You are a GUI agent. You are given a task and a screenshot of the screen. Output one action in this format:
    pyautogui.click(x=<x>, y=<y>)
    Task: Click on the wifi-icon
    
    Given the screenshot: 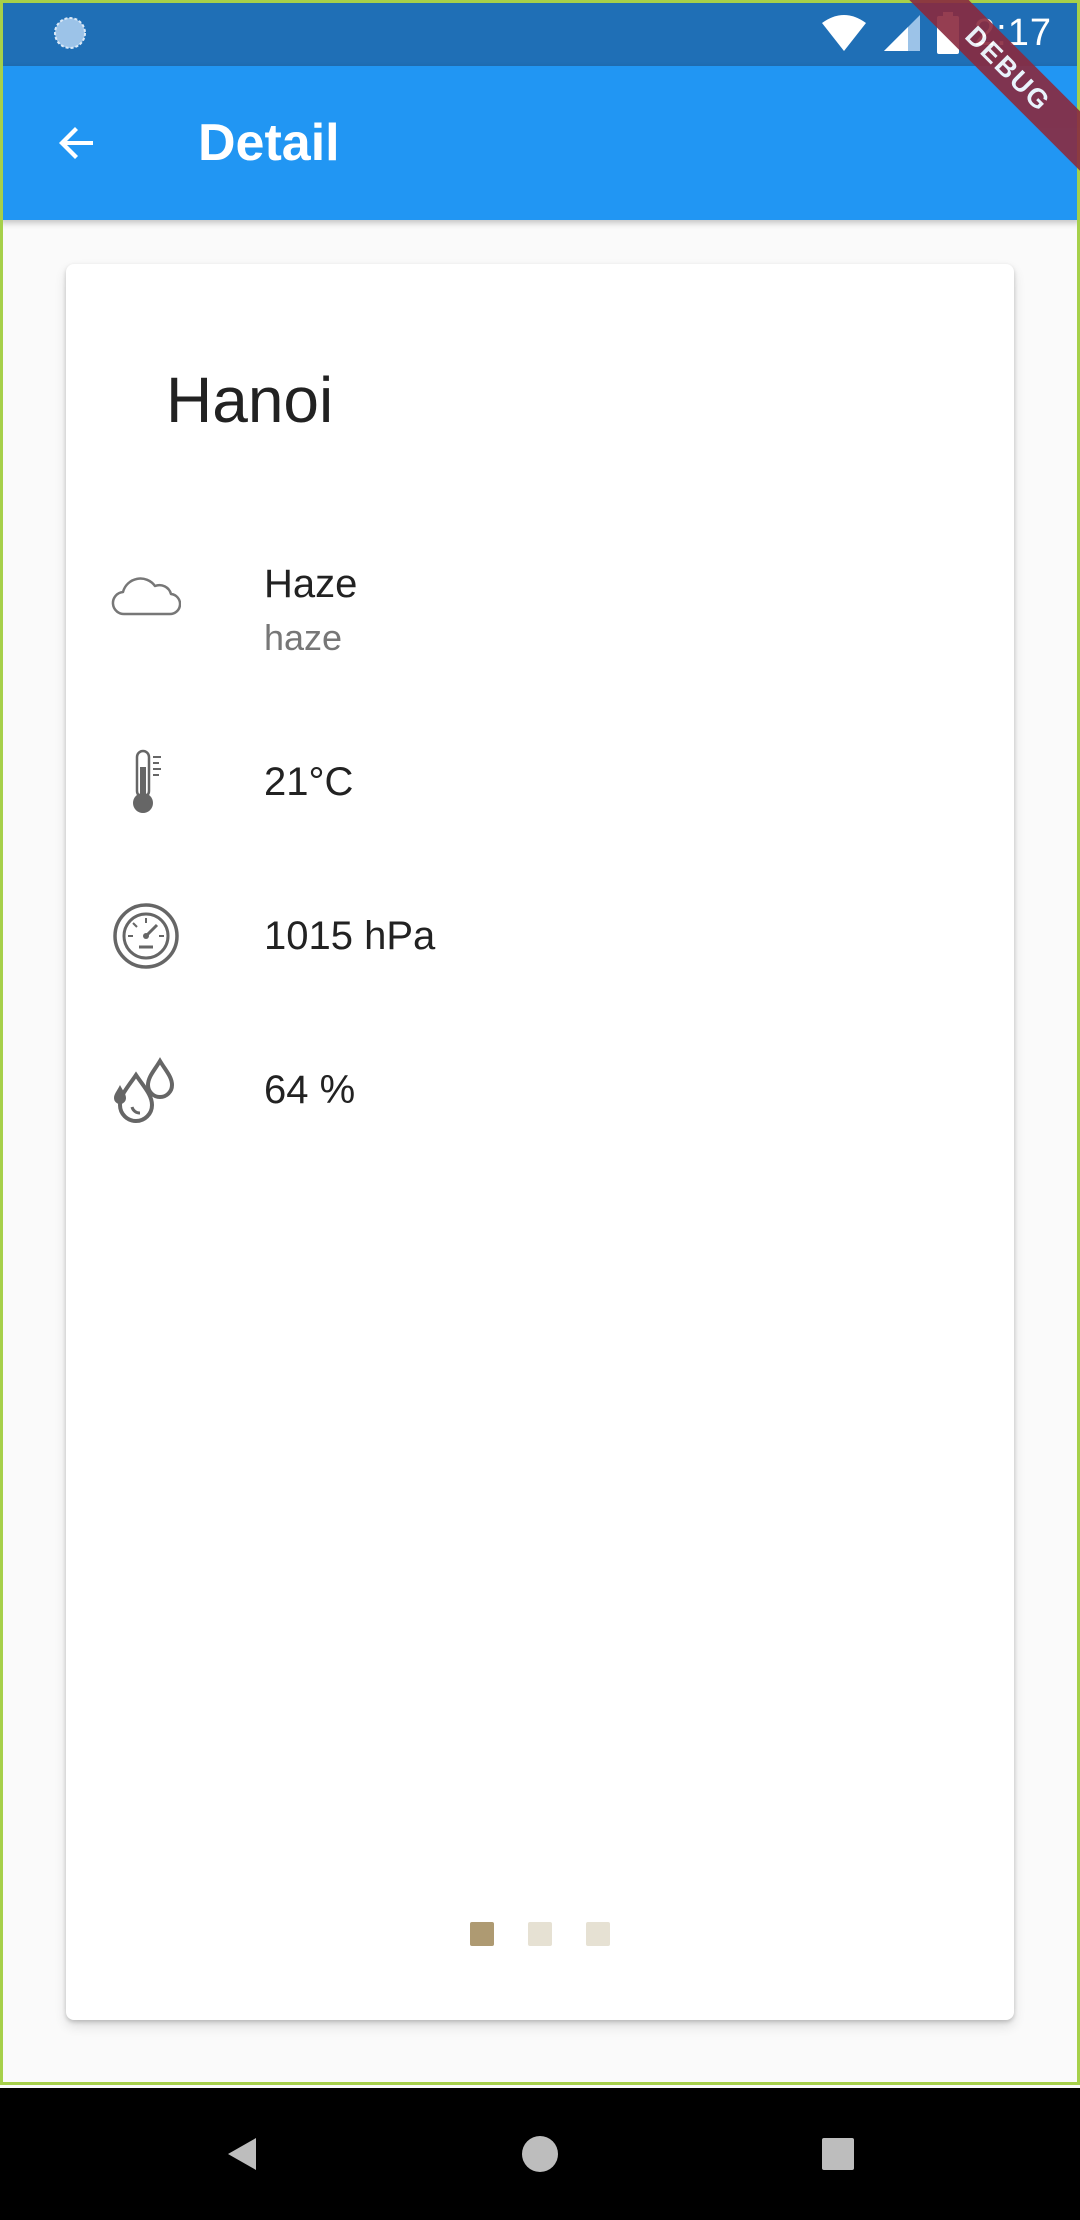 What is the action you would take?
    pyautogui.click(x=844, y=33)
    